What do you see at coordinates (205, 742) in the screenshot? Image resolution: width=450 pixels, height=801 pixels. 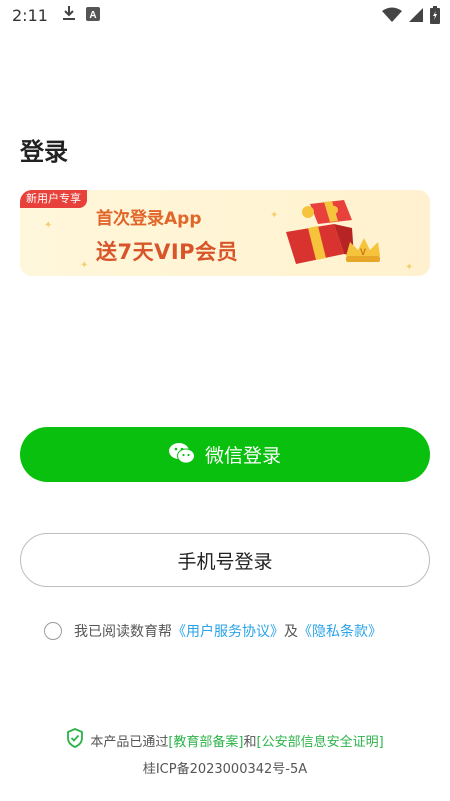 I see `edu-record-link: [教育部备案]` at bounding box center [205, 742].